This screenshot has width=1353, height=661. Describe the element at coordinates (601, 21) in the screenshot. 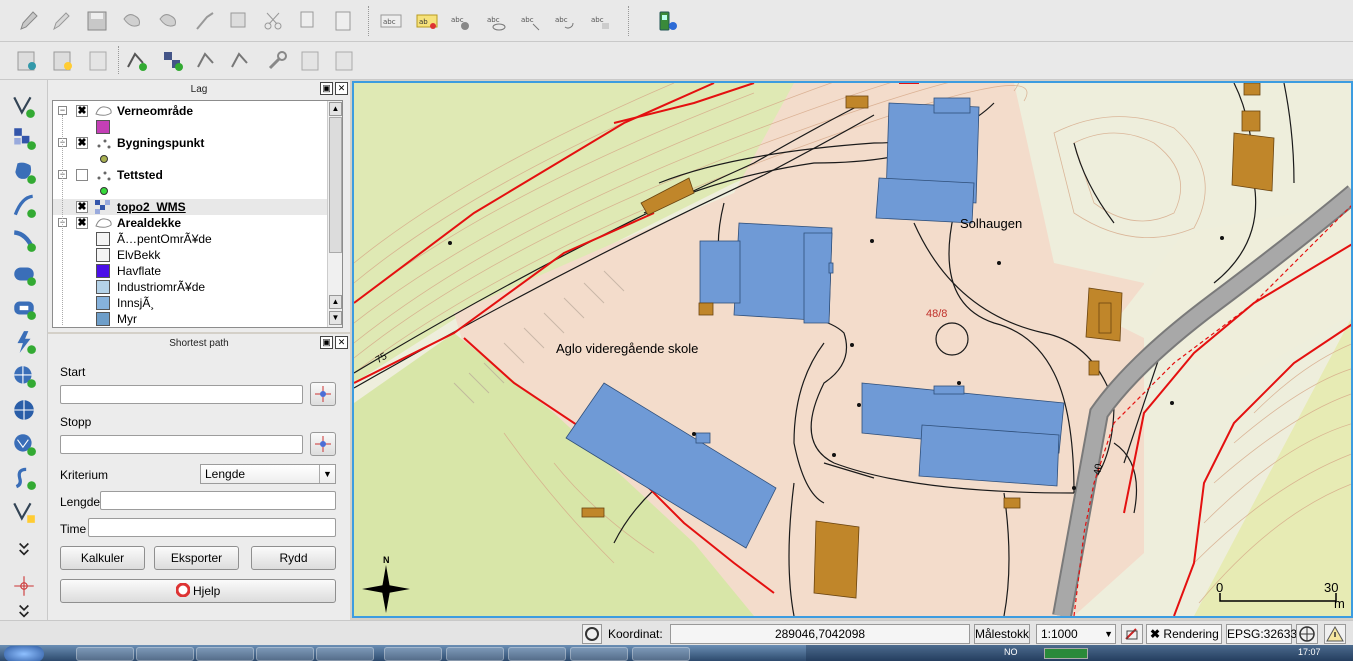

I see `change-label-icon: abc` at that location.